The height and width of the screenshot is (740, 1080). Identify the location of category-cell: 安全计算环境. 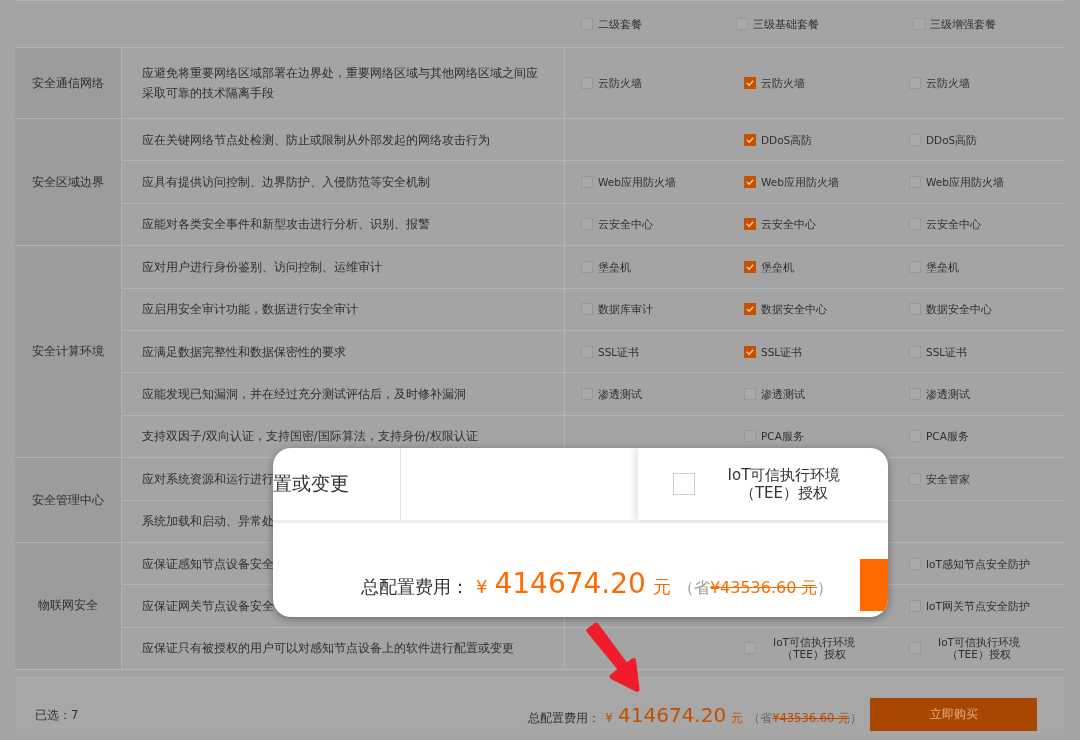
(68, 352).